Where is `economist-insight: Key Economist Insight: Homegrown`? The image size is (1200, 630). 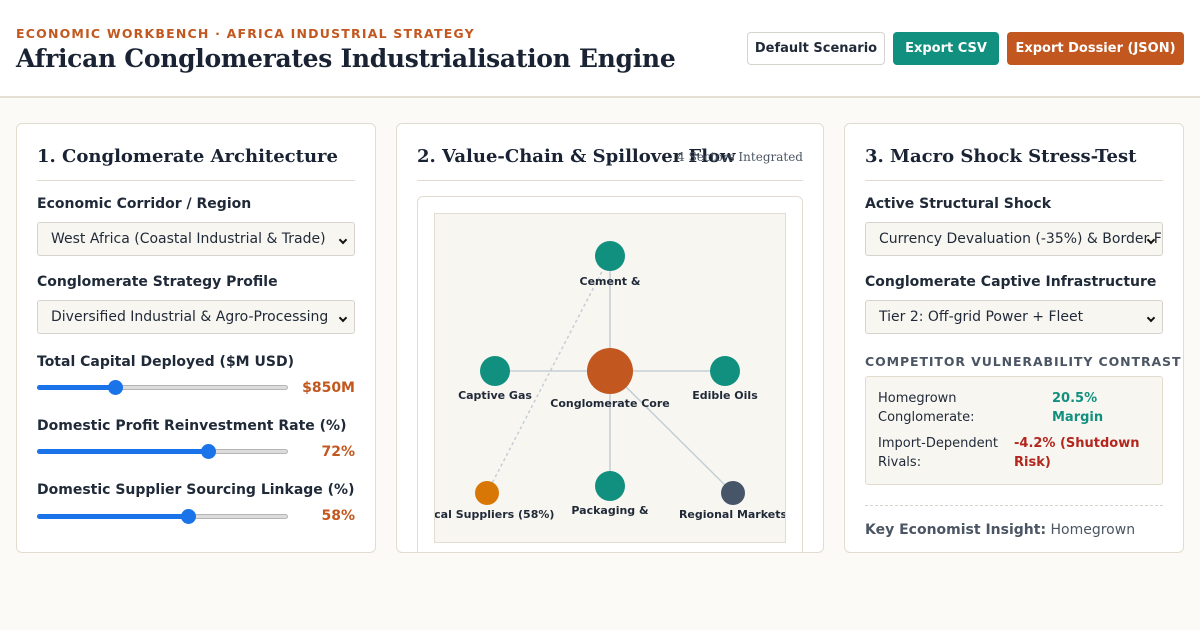 economist-insight: Key Economist Insight: Homegrown is located at coordinates (1015, 530).